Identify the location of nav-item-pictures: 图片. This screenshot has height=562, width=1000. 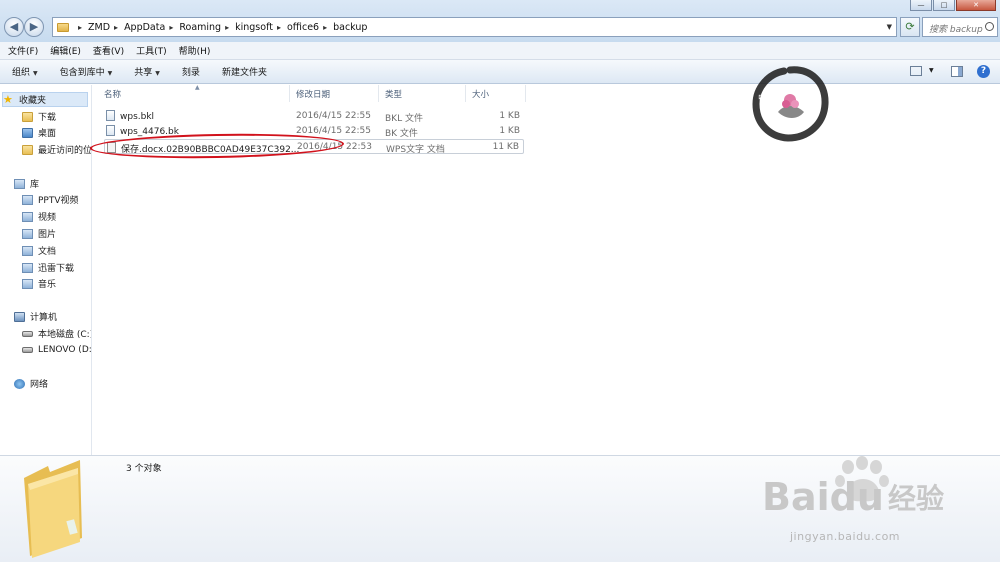
(39, 233).